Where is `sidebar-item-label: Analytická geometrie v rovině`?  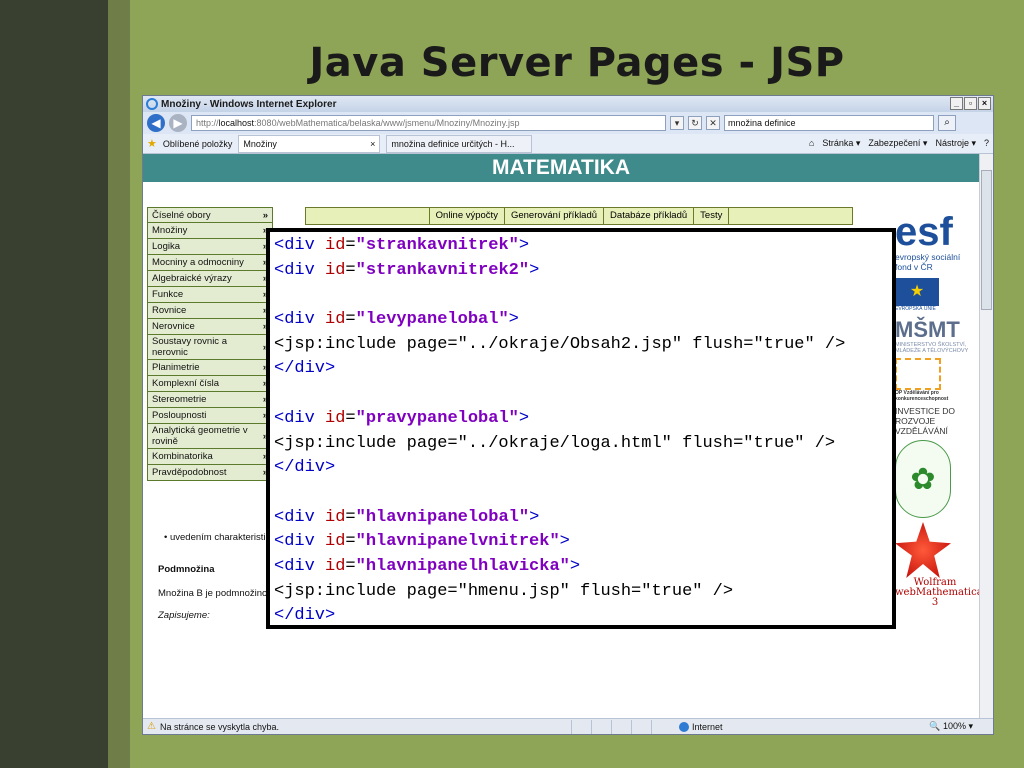
sidebar-item-label: Analytická geometrie v rovině is located at coordinates (200, 436).